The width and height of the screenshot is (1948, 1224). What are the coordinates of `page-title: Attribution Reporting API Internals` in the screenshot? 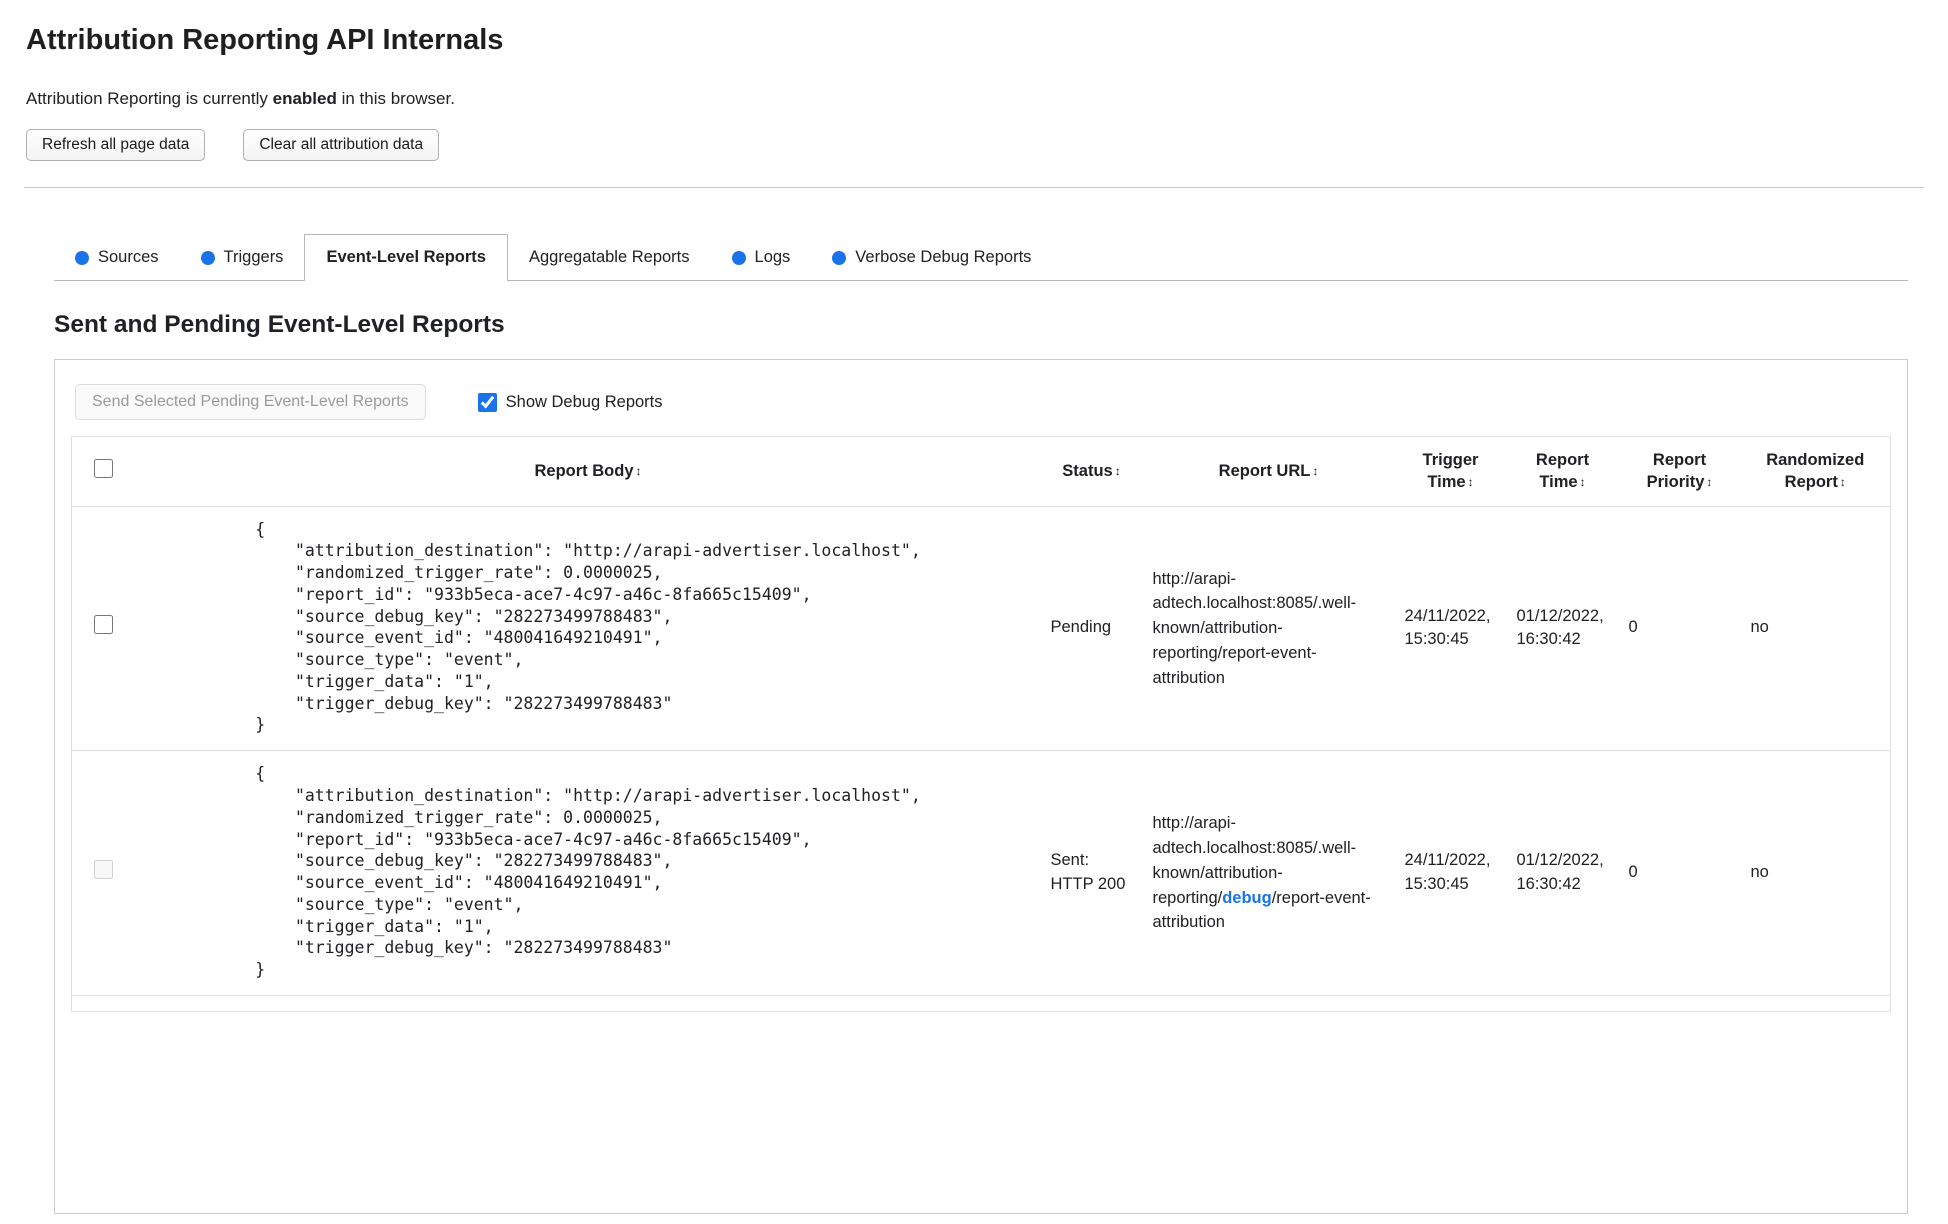 It's located at (265, 40).